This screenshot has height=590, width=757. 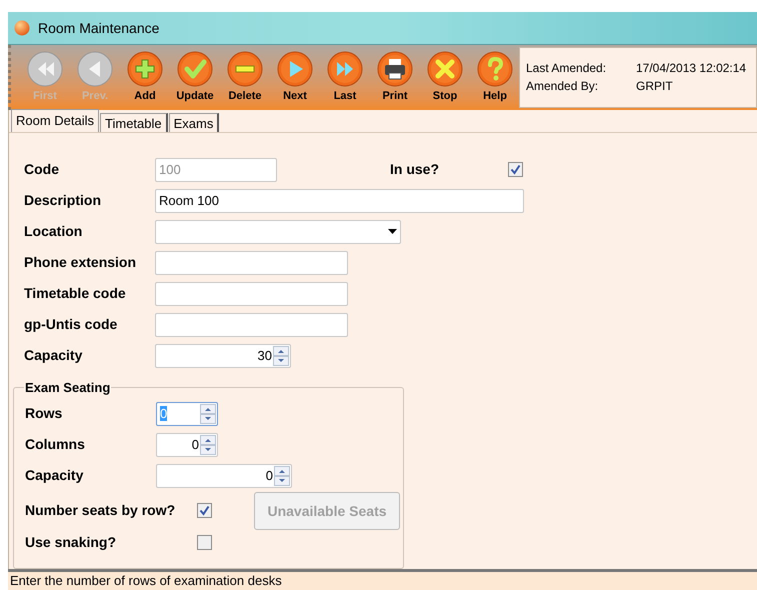 I want to click on field-label: Code, so click(x=42, y=169).